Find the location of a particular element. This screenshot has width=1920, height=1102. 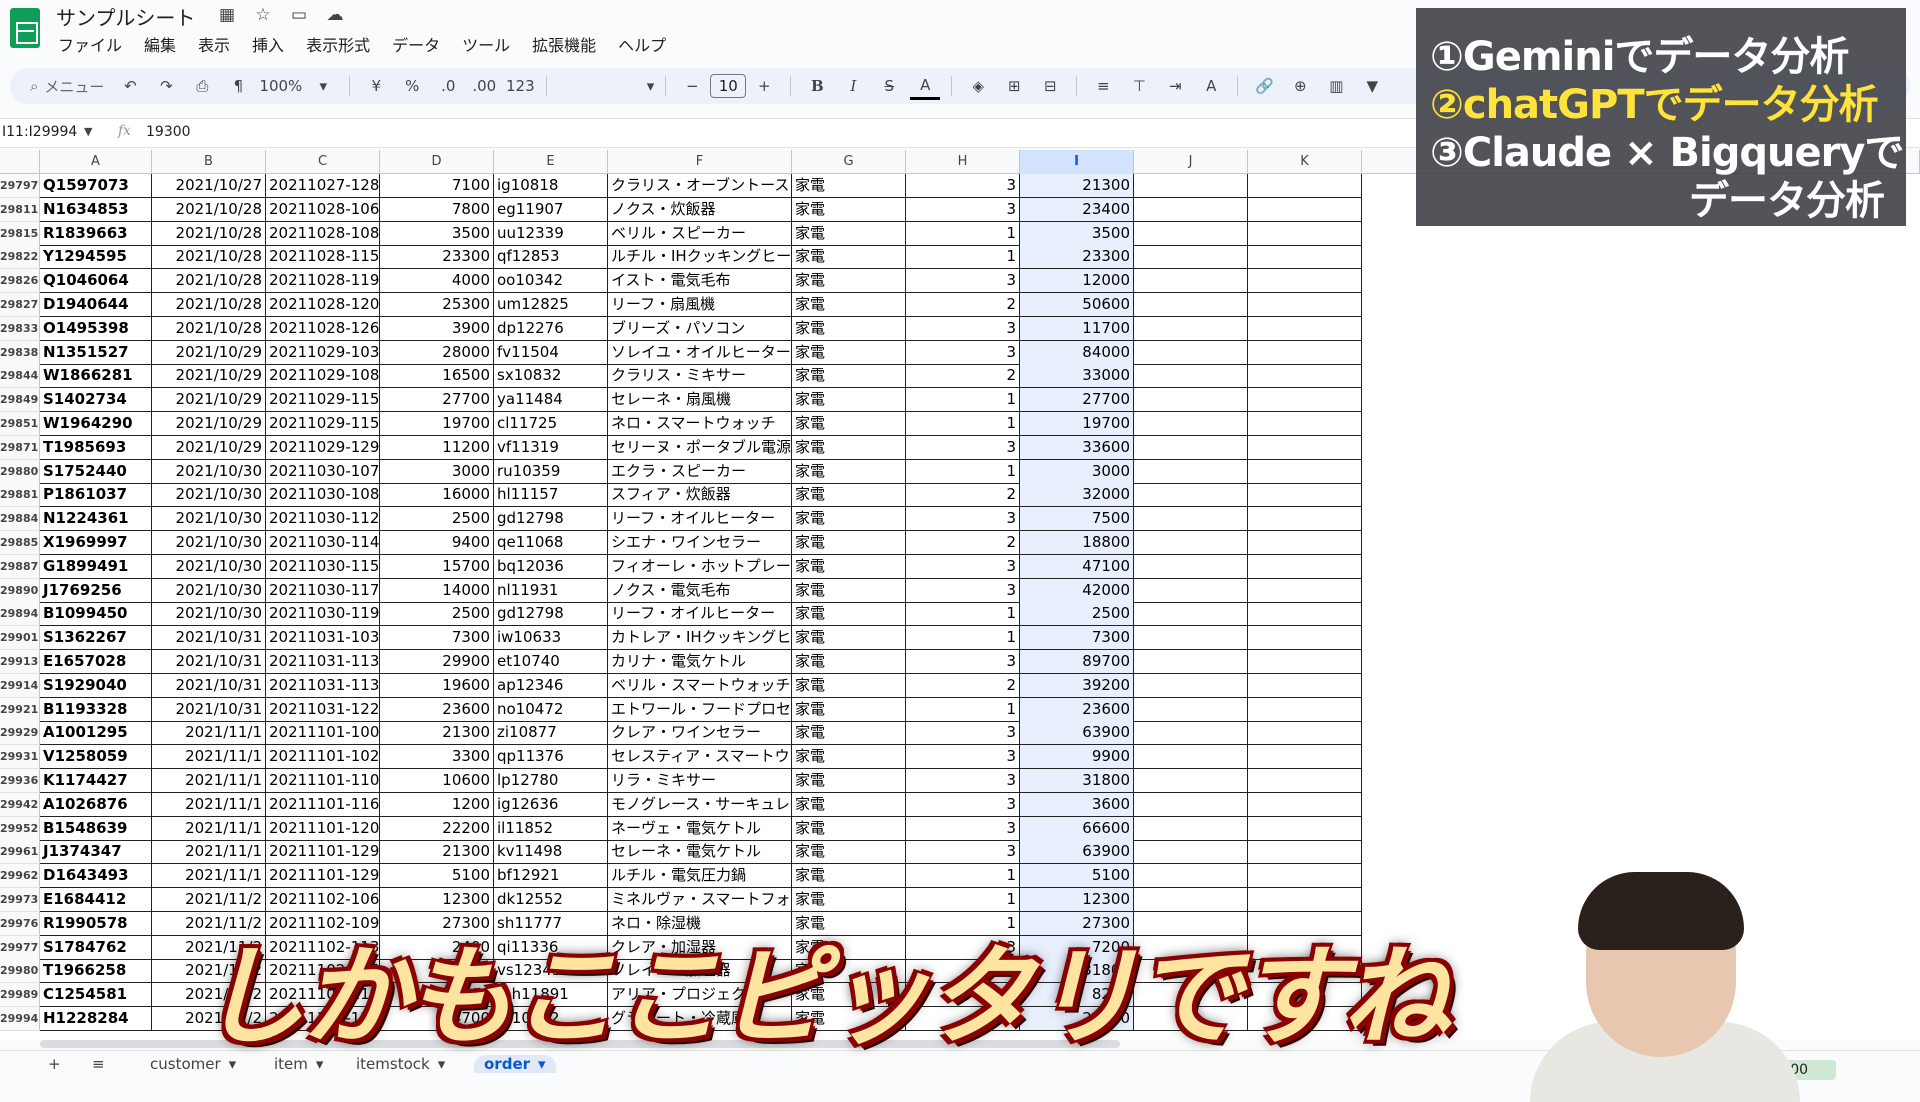

cell-c: 20211028-11922 is located at coordinates (323, 281).